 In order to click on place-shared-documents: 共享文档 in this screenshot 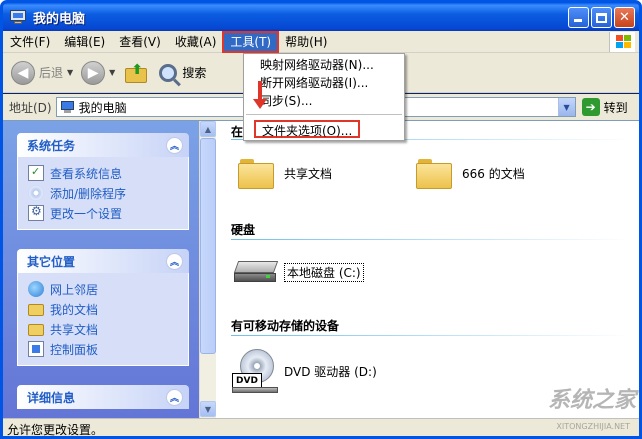, I will do `click(104, 329)`.